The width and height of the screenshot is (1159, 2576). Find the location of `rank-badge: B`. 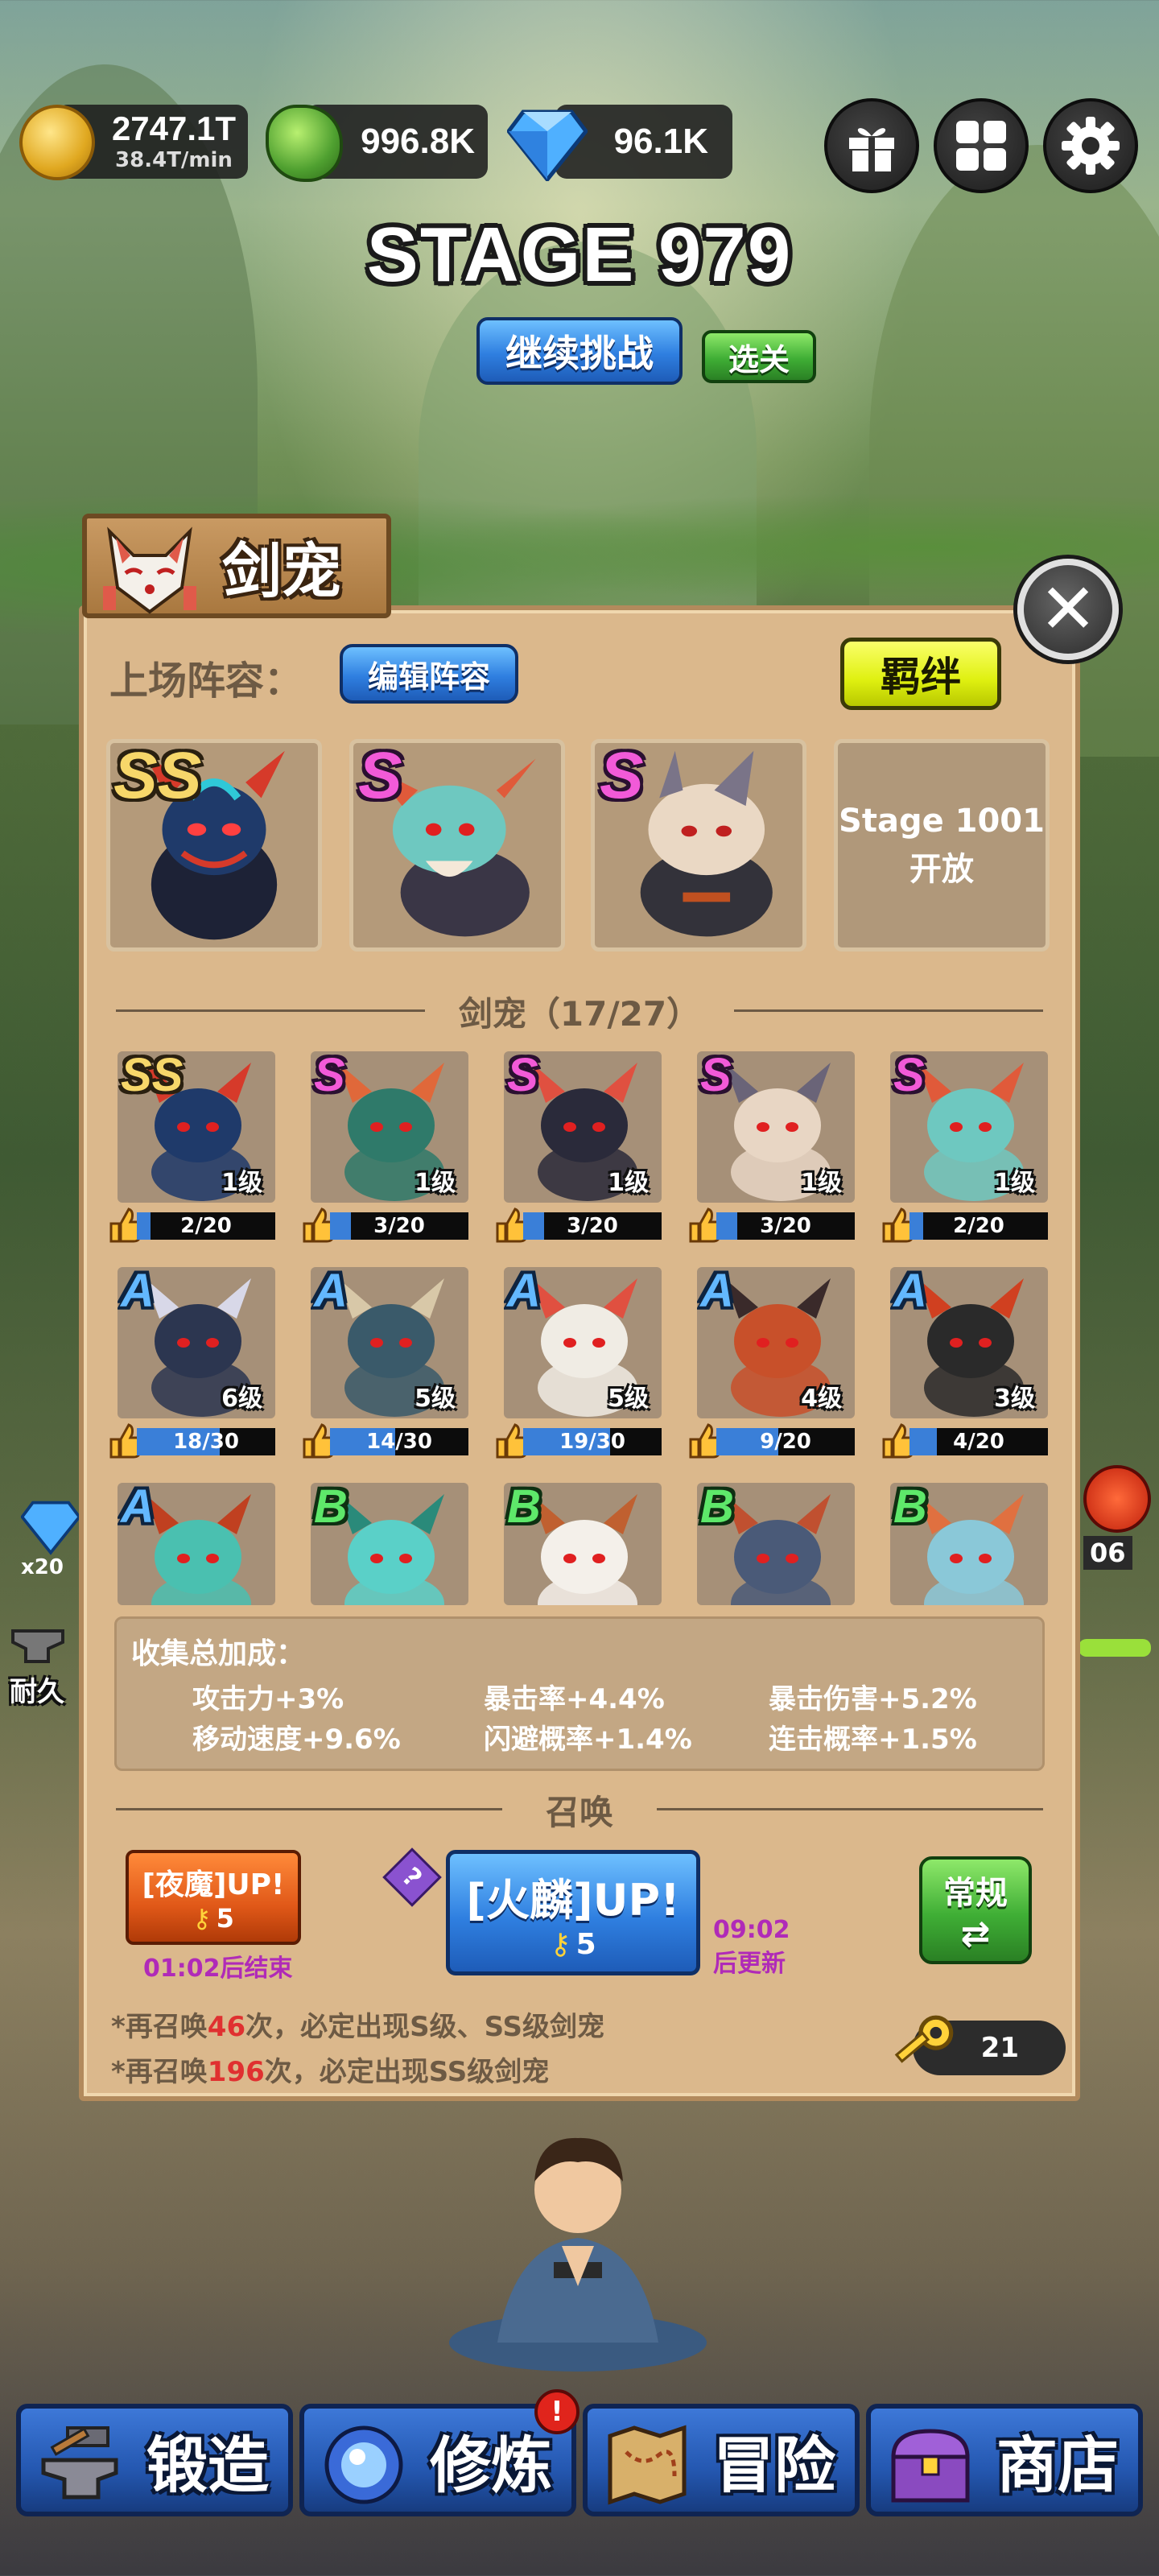

rank-badge: B is located at coordinates (524, 1508).